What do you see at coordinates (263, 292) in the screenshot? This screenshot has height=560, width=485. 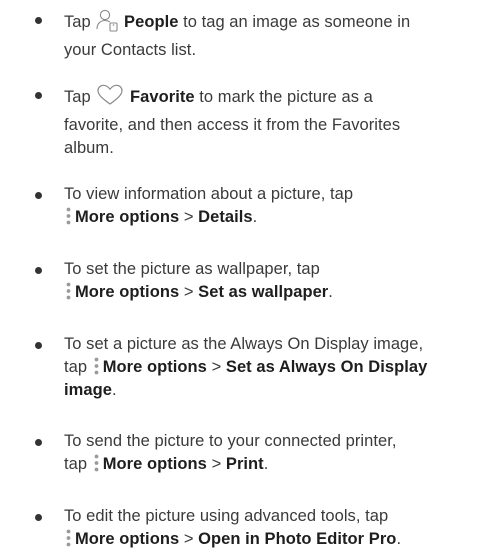 I see `set-as-wallpaper-label: Set as wallpaper` at bounding box center [263, 292].